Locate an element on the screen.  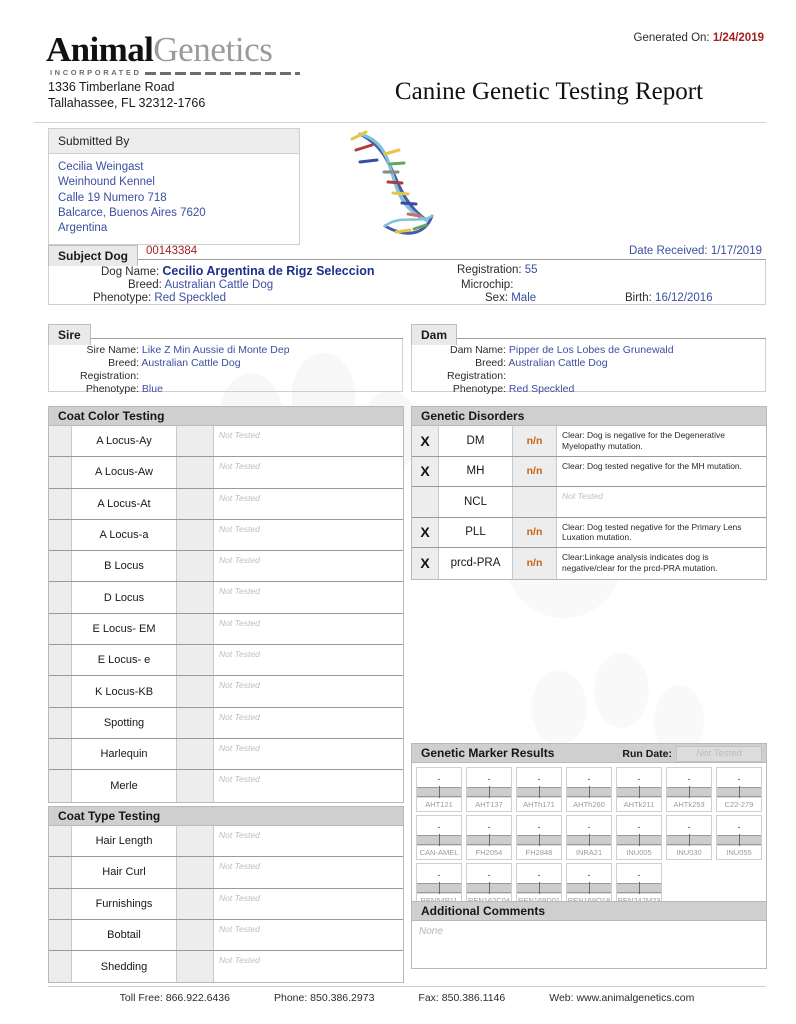
test-name: Harlequin is located at coordinates (124, 754).